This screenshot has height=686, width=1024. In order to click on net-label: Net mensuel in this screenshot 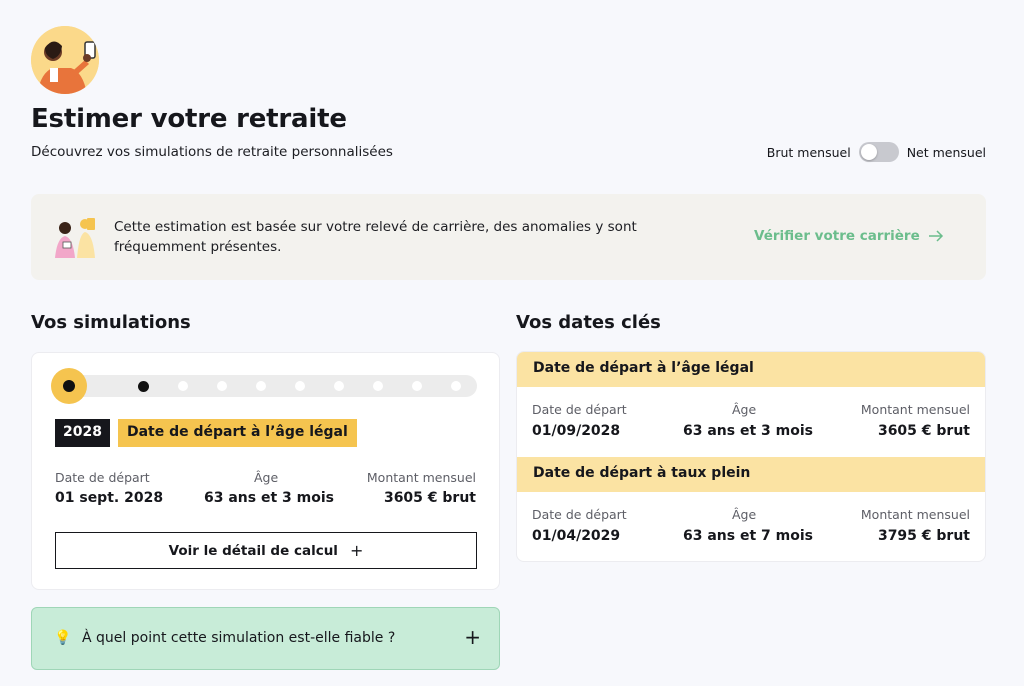, I will do `click(946, 152)`.